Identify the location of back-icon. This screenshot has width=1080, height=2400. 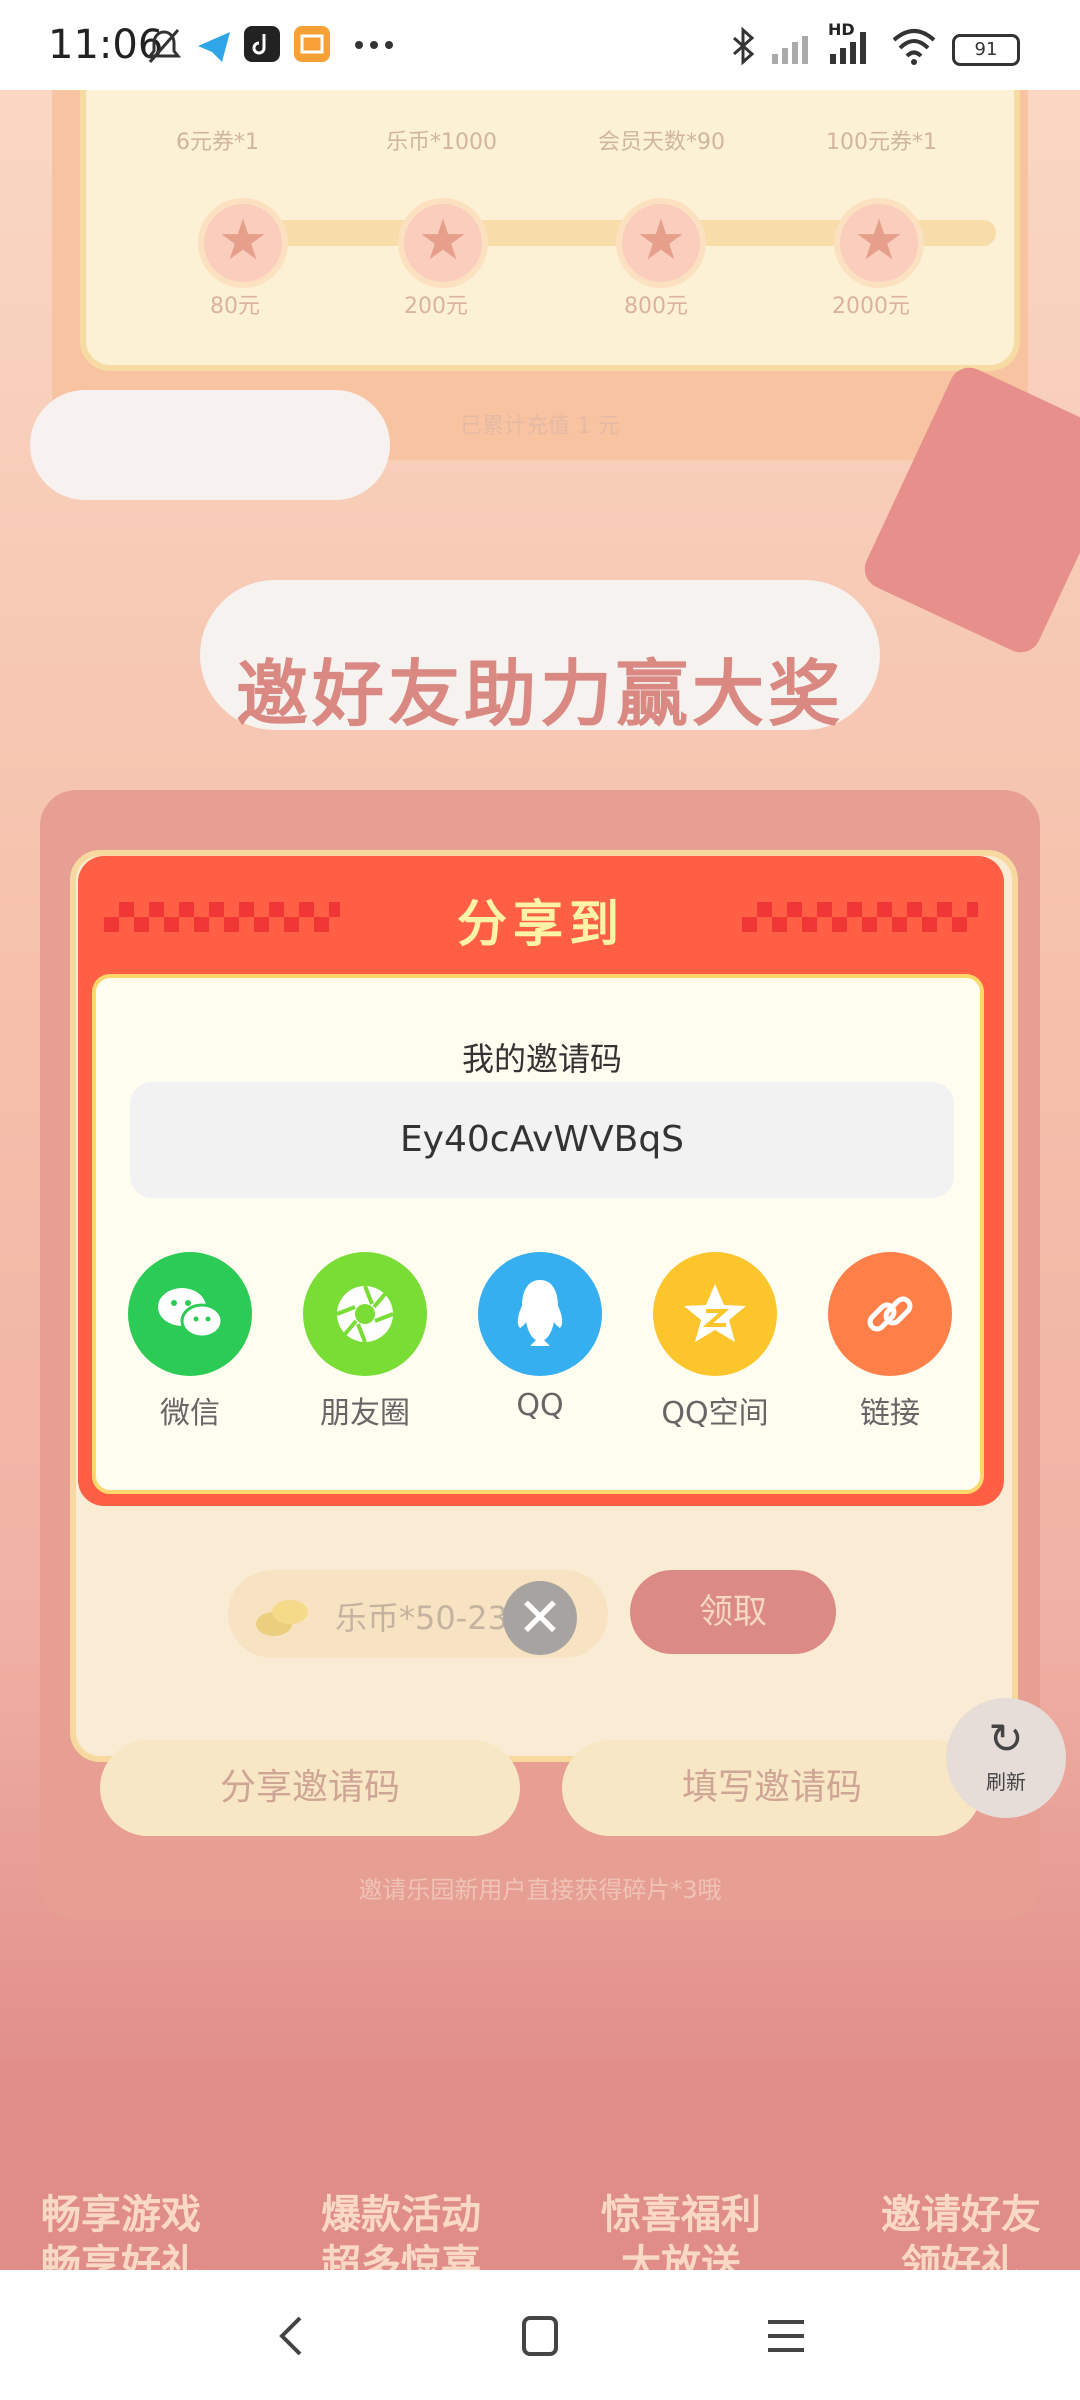
(292, 2336).